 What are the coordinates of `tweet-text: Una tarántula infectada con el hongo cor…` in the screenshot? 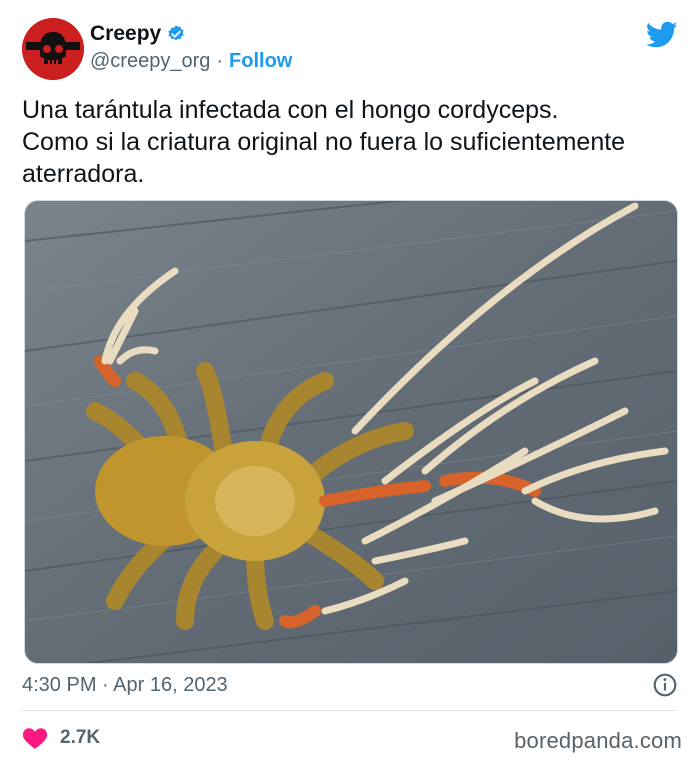 It's located at (324, 142).